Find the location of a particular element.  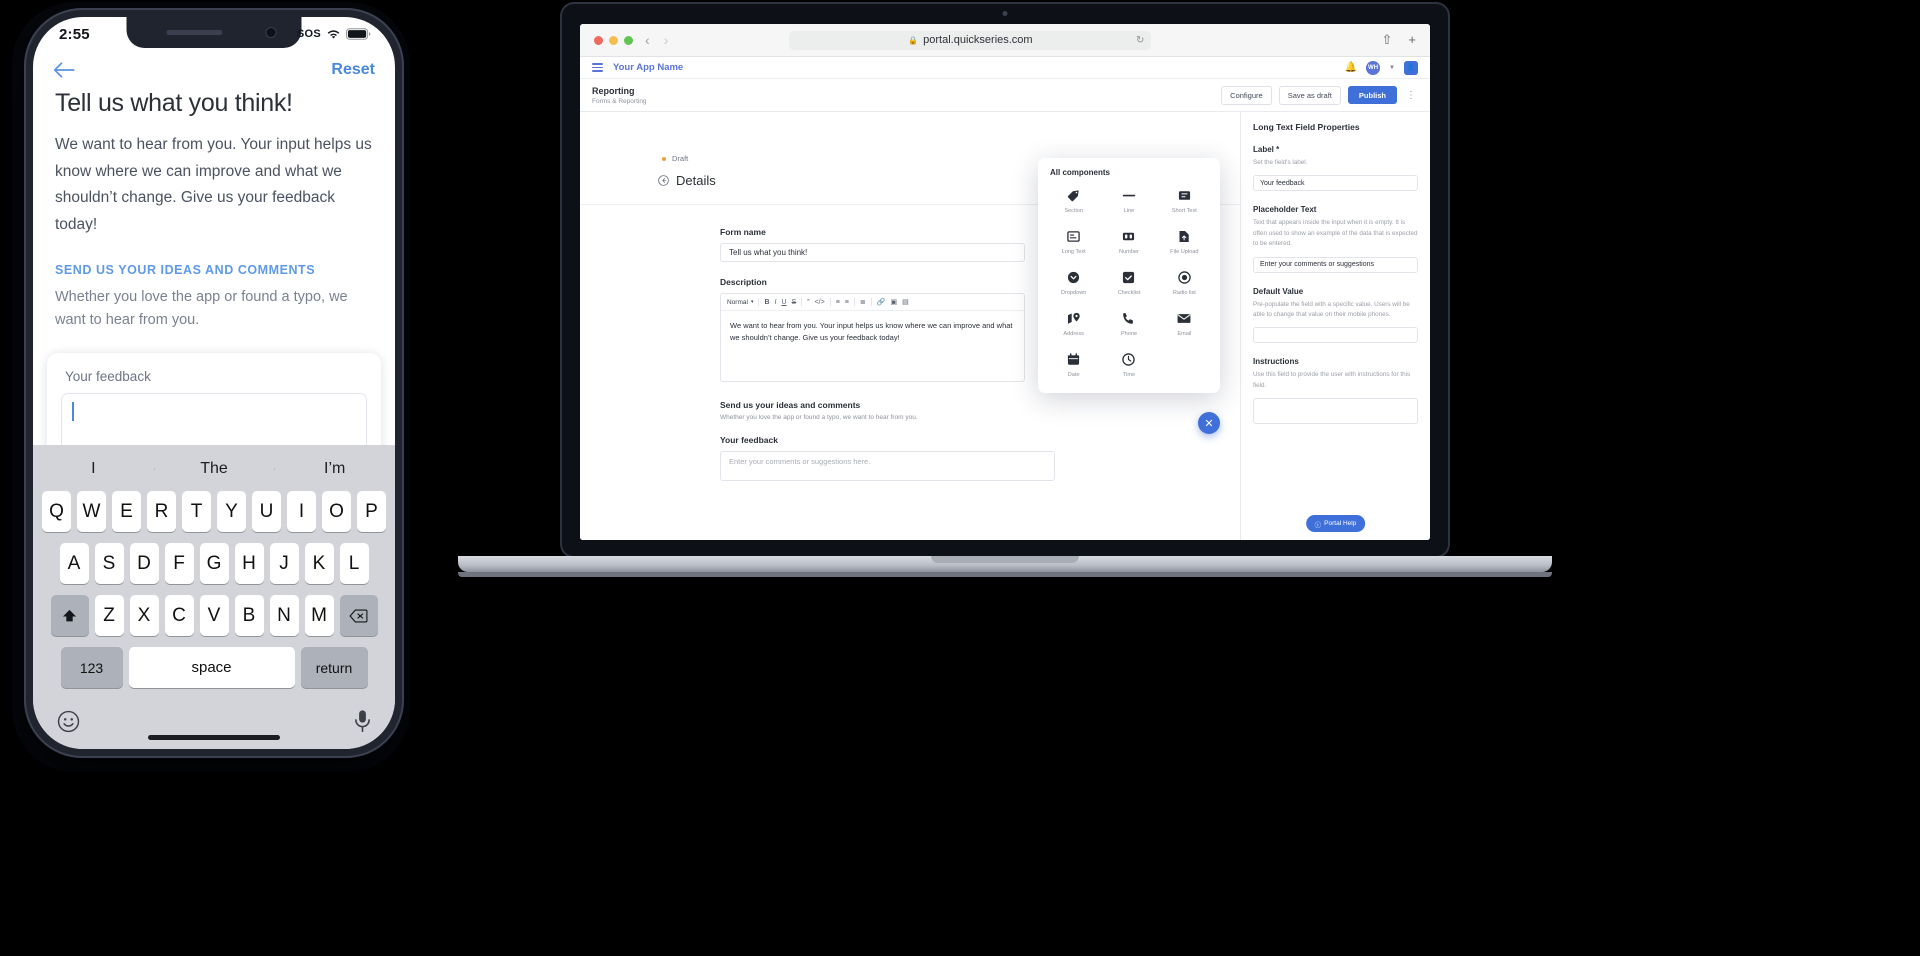

toolbar-actions: Configure Save as draft Publish ⋮ is located at coordinates (1319, 95).